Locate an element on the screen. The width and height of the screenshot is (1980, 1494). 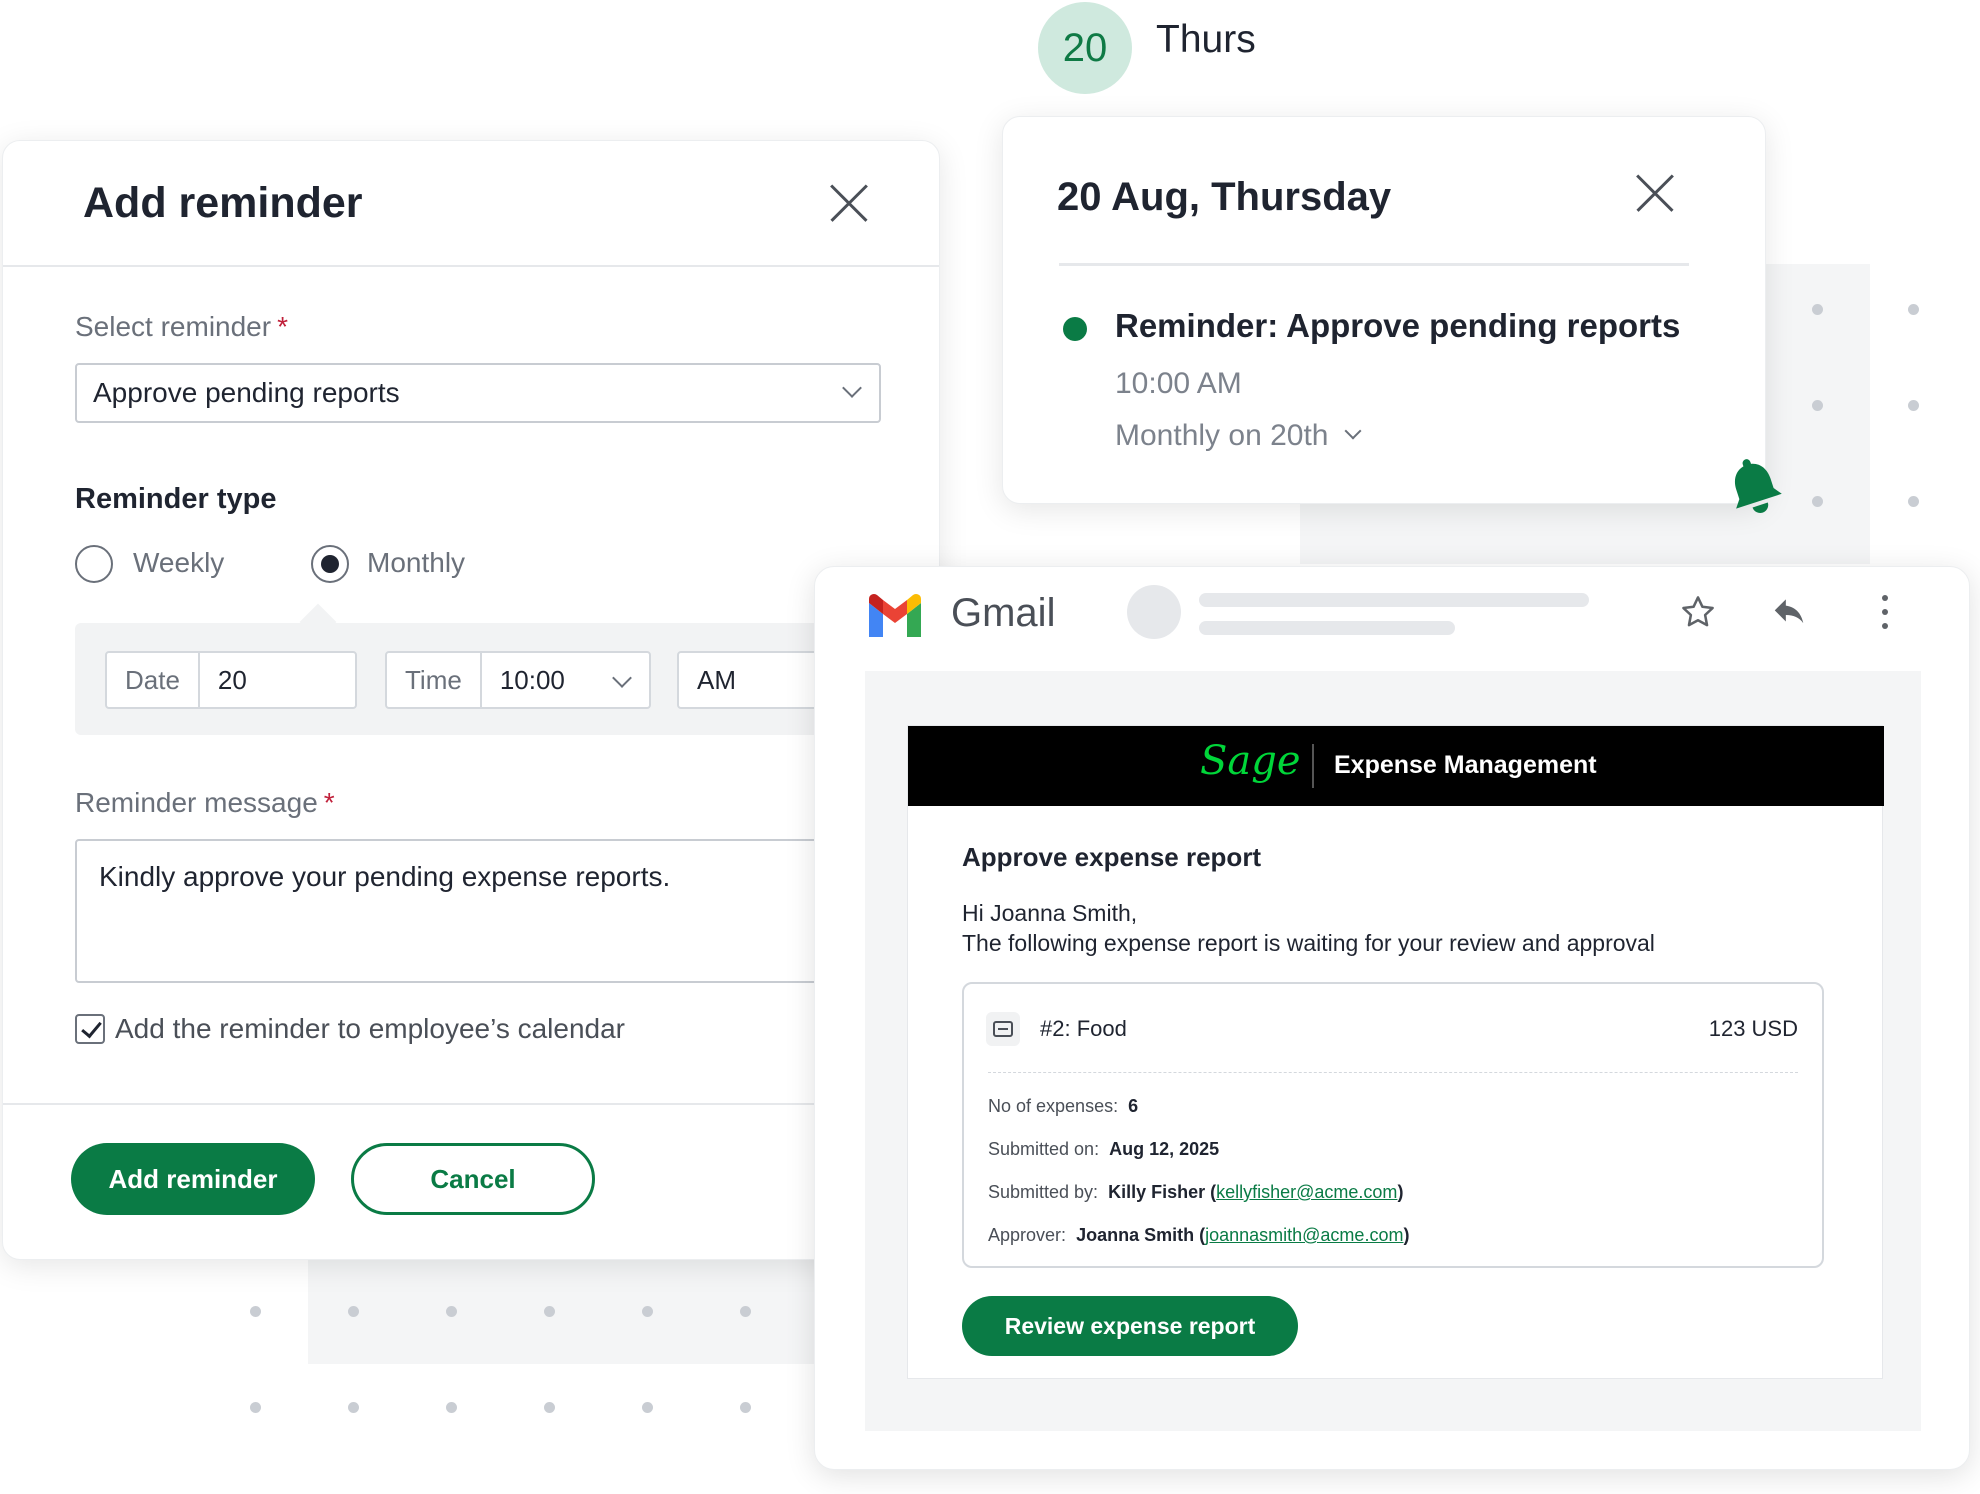
date-badge-day: Thurs is located at coordinates (1206, 39).